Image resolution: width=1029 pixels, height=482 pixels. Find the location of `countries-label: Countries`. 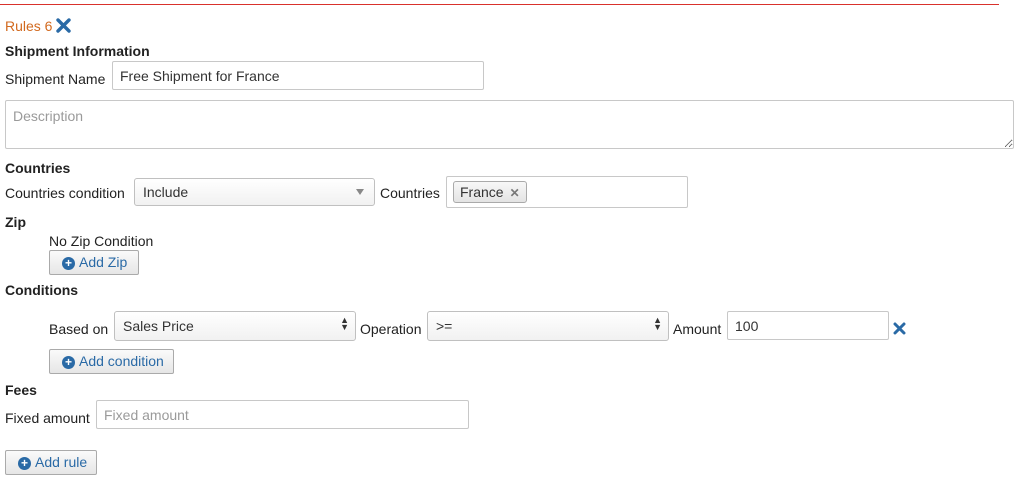

countries-label: Countries is located at coordinates (410, 193).